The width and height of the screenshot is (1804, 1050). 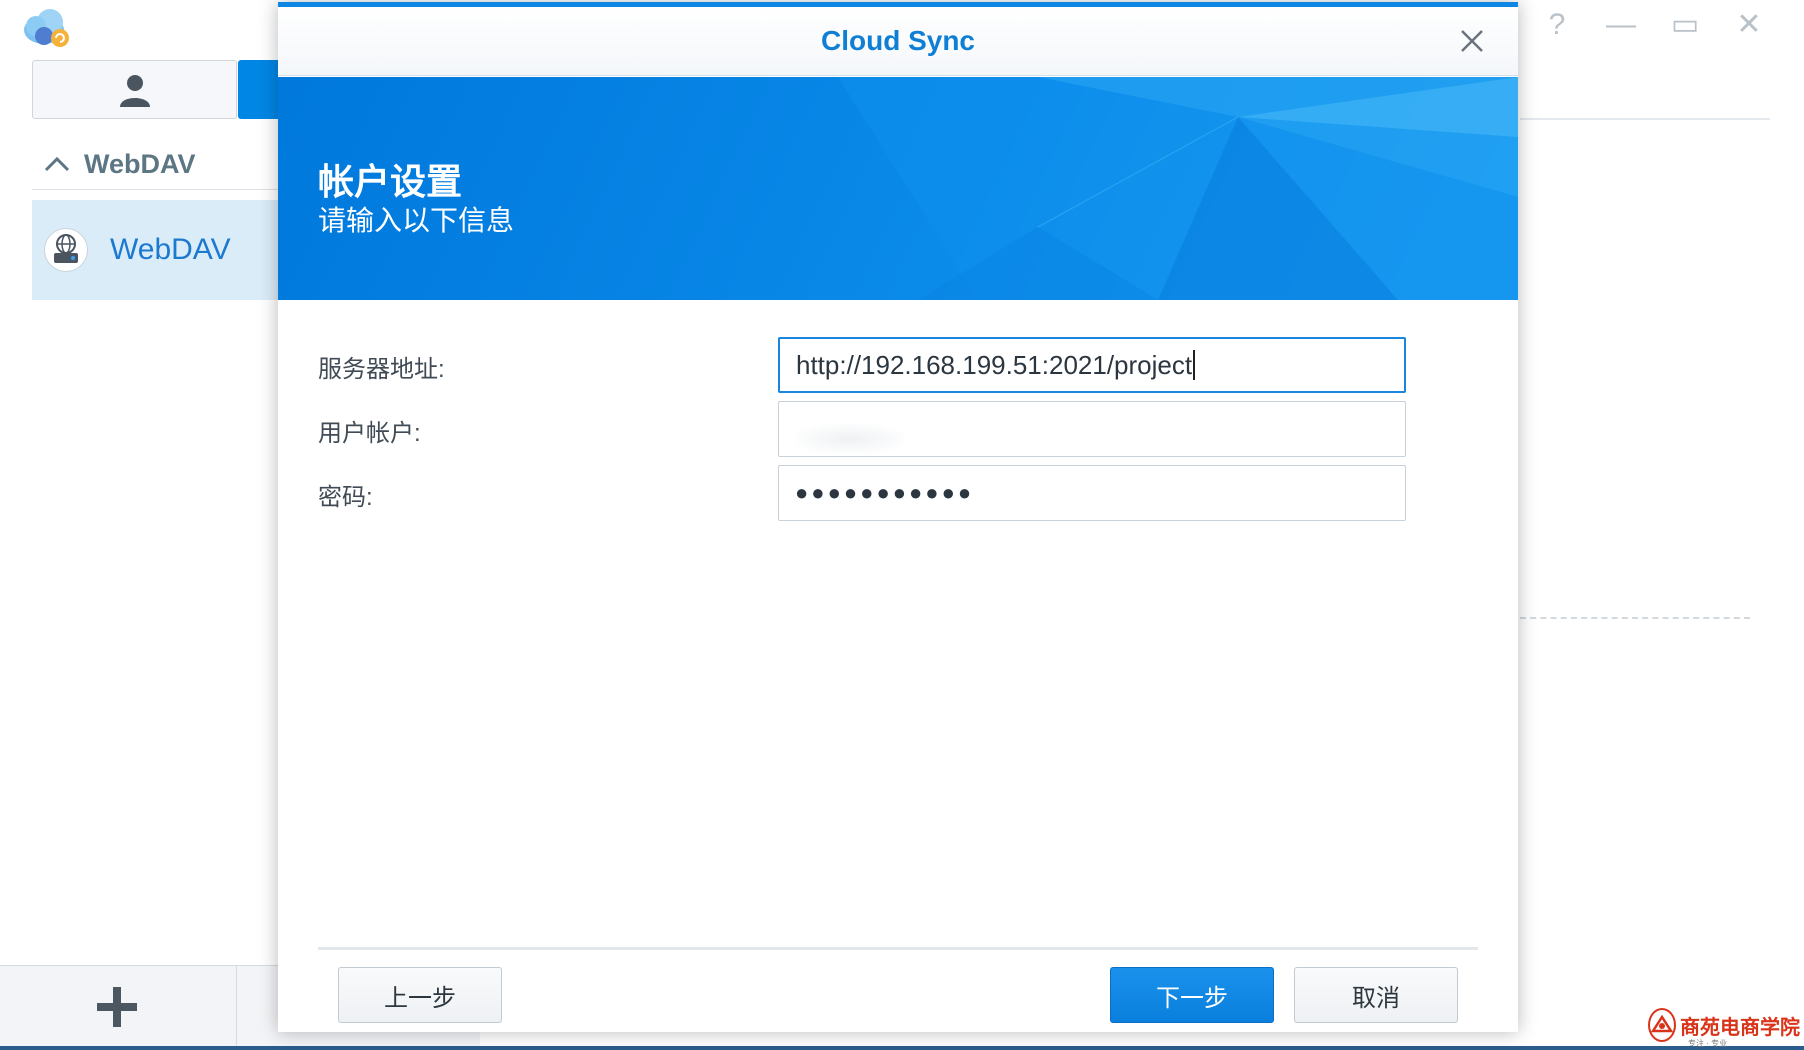 I want to click on add-button, so click(x=117, y=1007).